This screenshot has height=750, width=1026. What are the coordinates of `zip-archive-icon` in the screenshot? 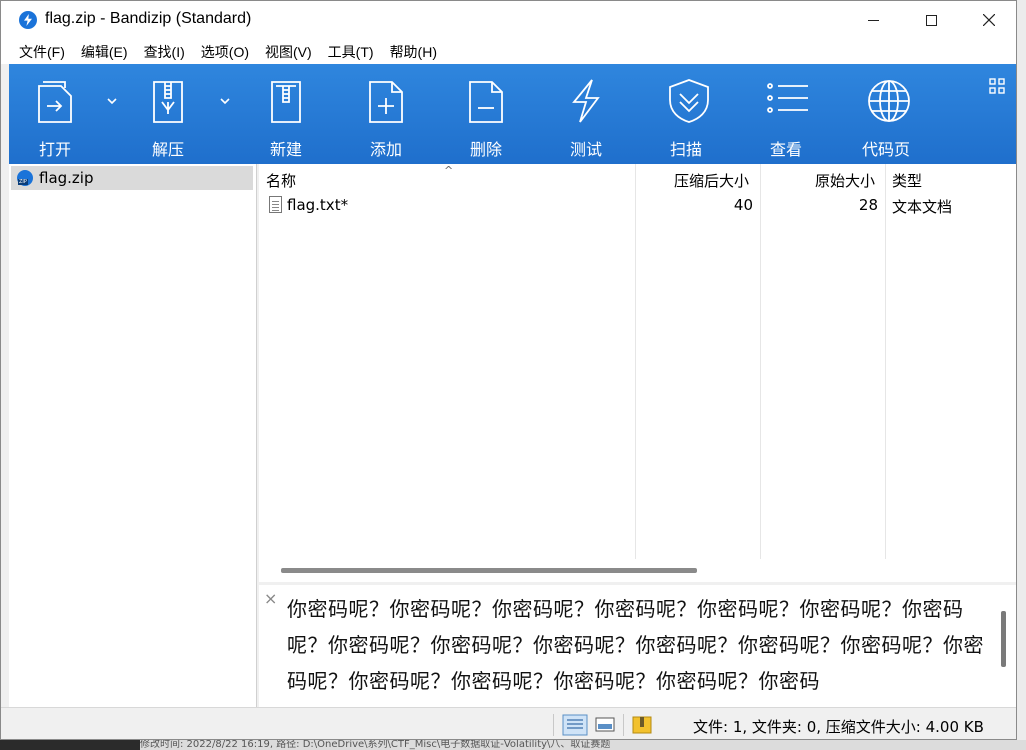 It's located at (25, 178).